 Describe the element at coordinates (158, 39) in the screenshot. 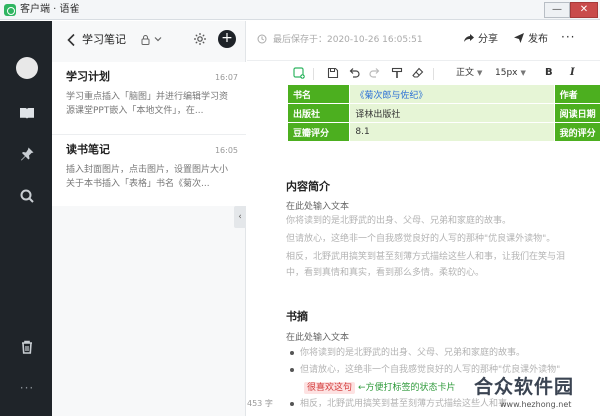

I see `chevron-down-icon` at that location.